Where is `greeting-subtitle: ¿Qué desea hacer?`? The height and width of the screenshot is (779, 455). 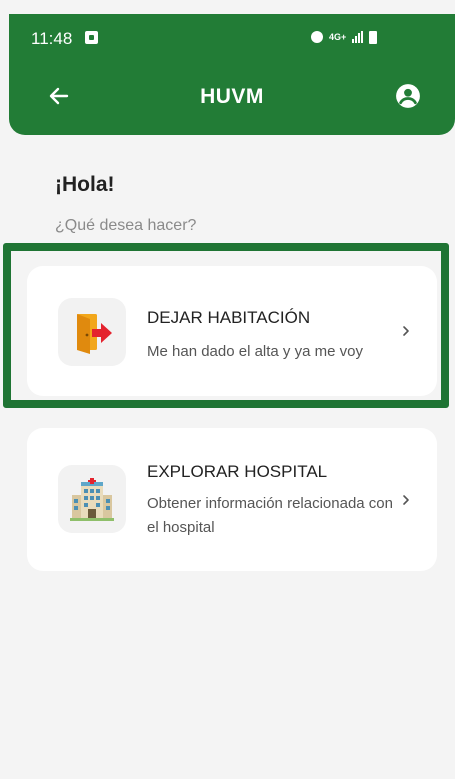
greeting-subtitle: ¿Qué desea hacer? is located at coordinates (126, 225).